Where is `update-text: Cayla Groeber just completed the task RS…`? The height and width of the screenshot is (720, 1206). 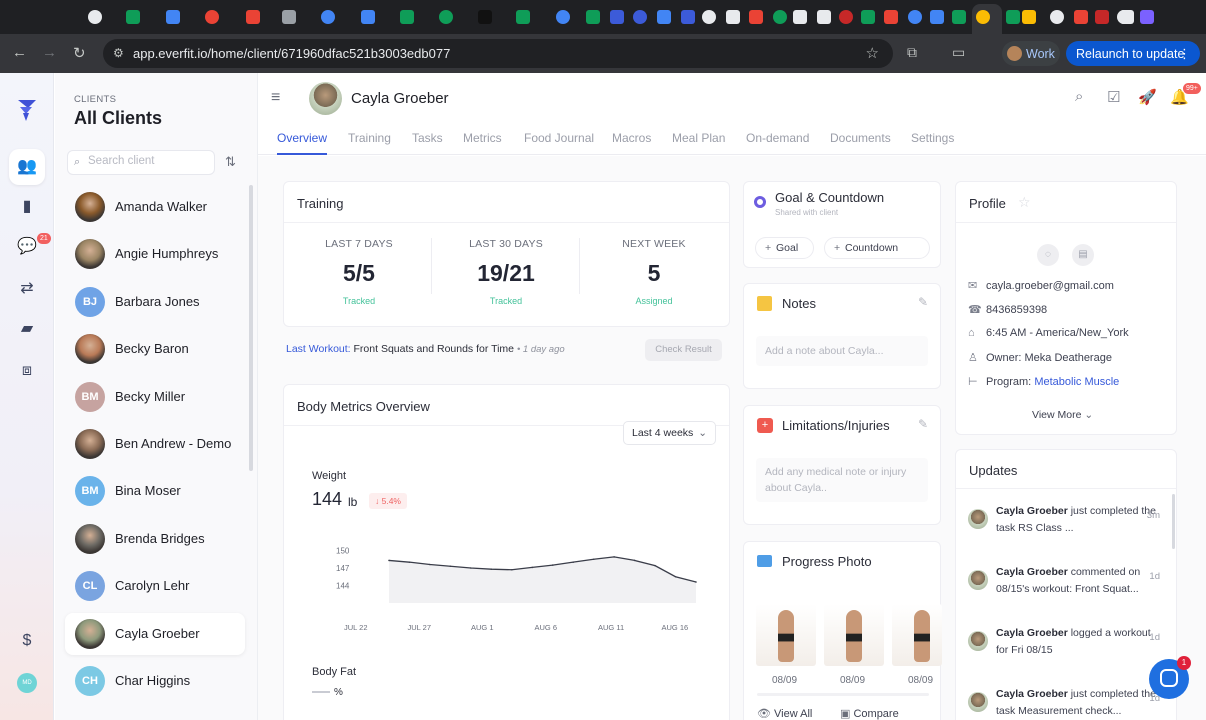
update-text: Cayla Groeber just completed the task RS… is located at coordinates (1076, 520).